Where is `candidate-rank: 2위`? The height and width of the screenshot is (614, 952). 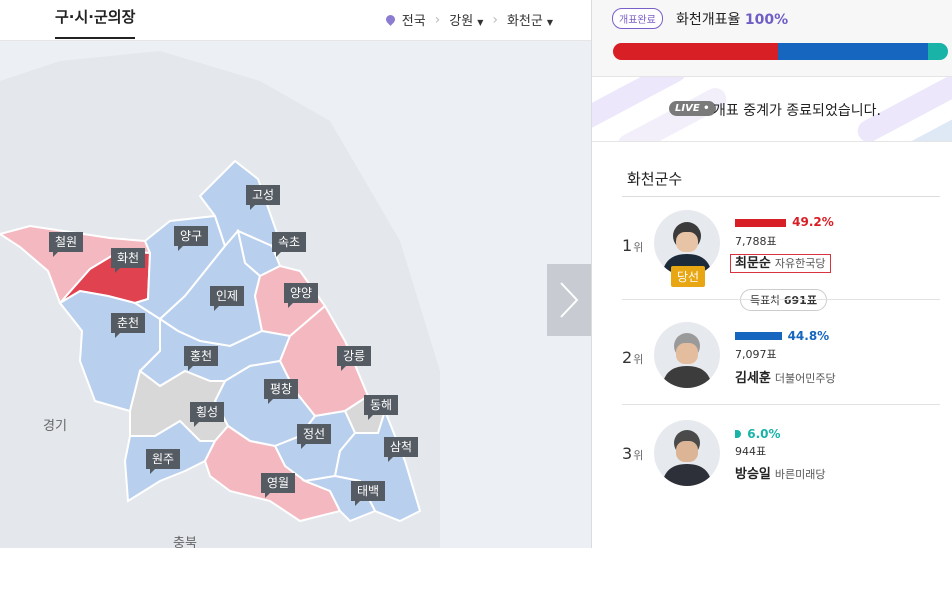 candidate-rank: 2위 is located at coordinates (633, 357).